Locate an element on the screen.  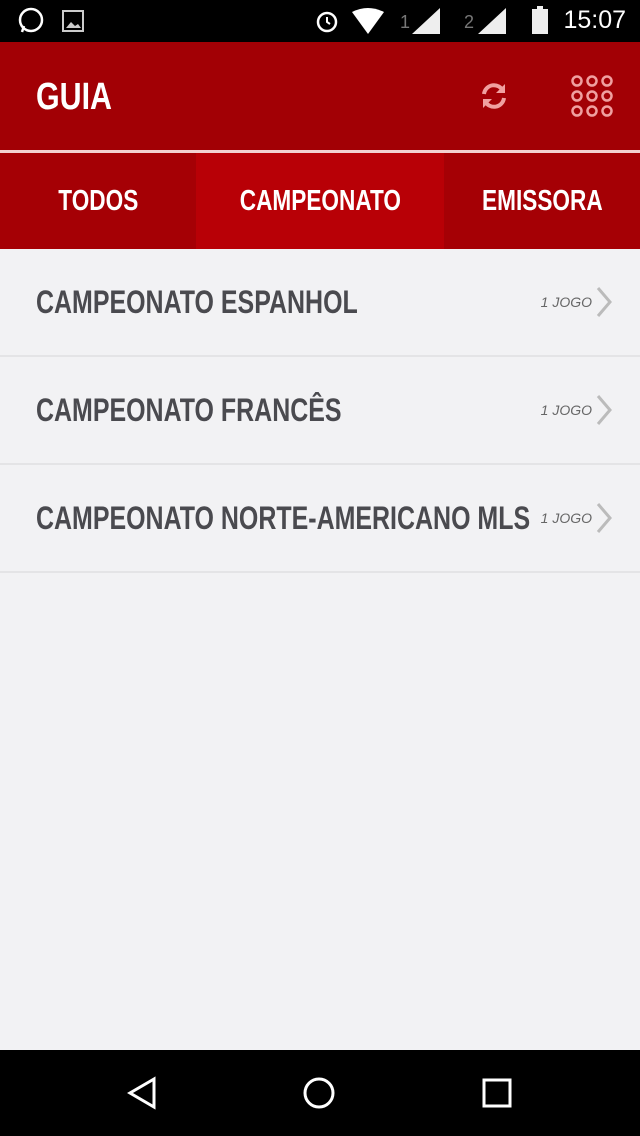
back-icon is located at coordinates (142, 1093).